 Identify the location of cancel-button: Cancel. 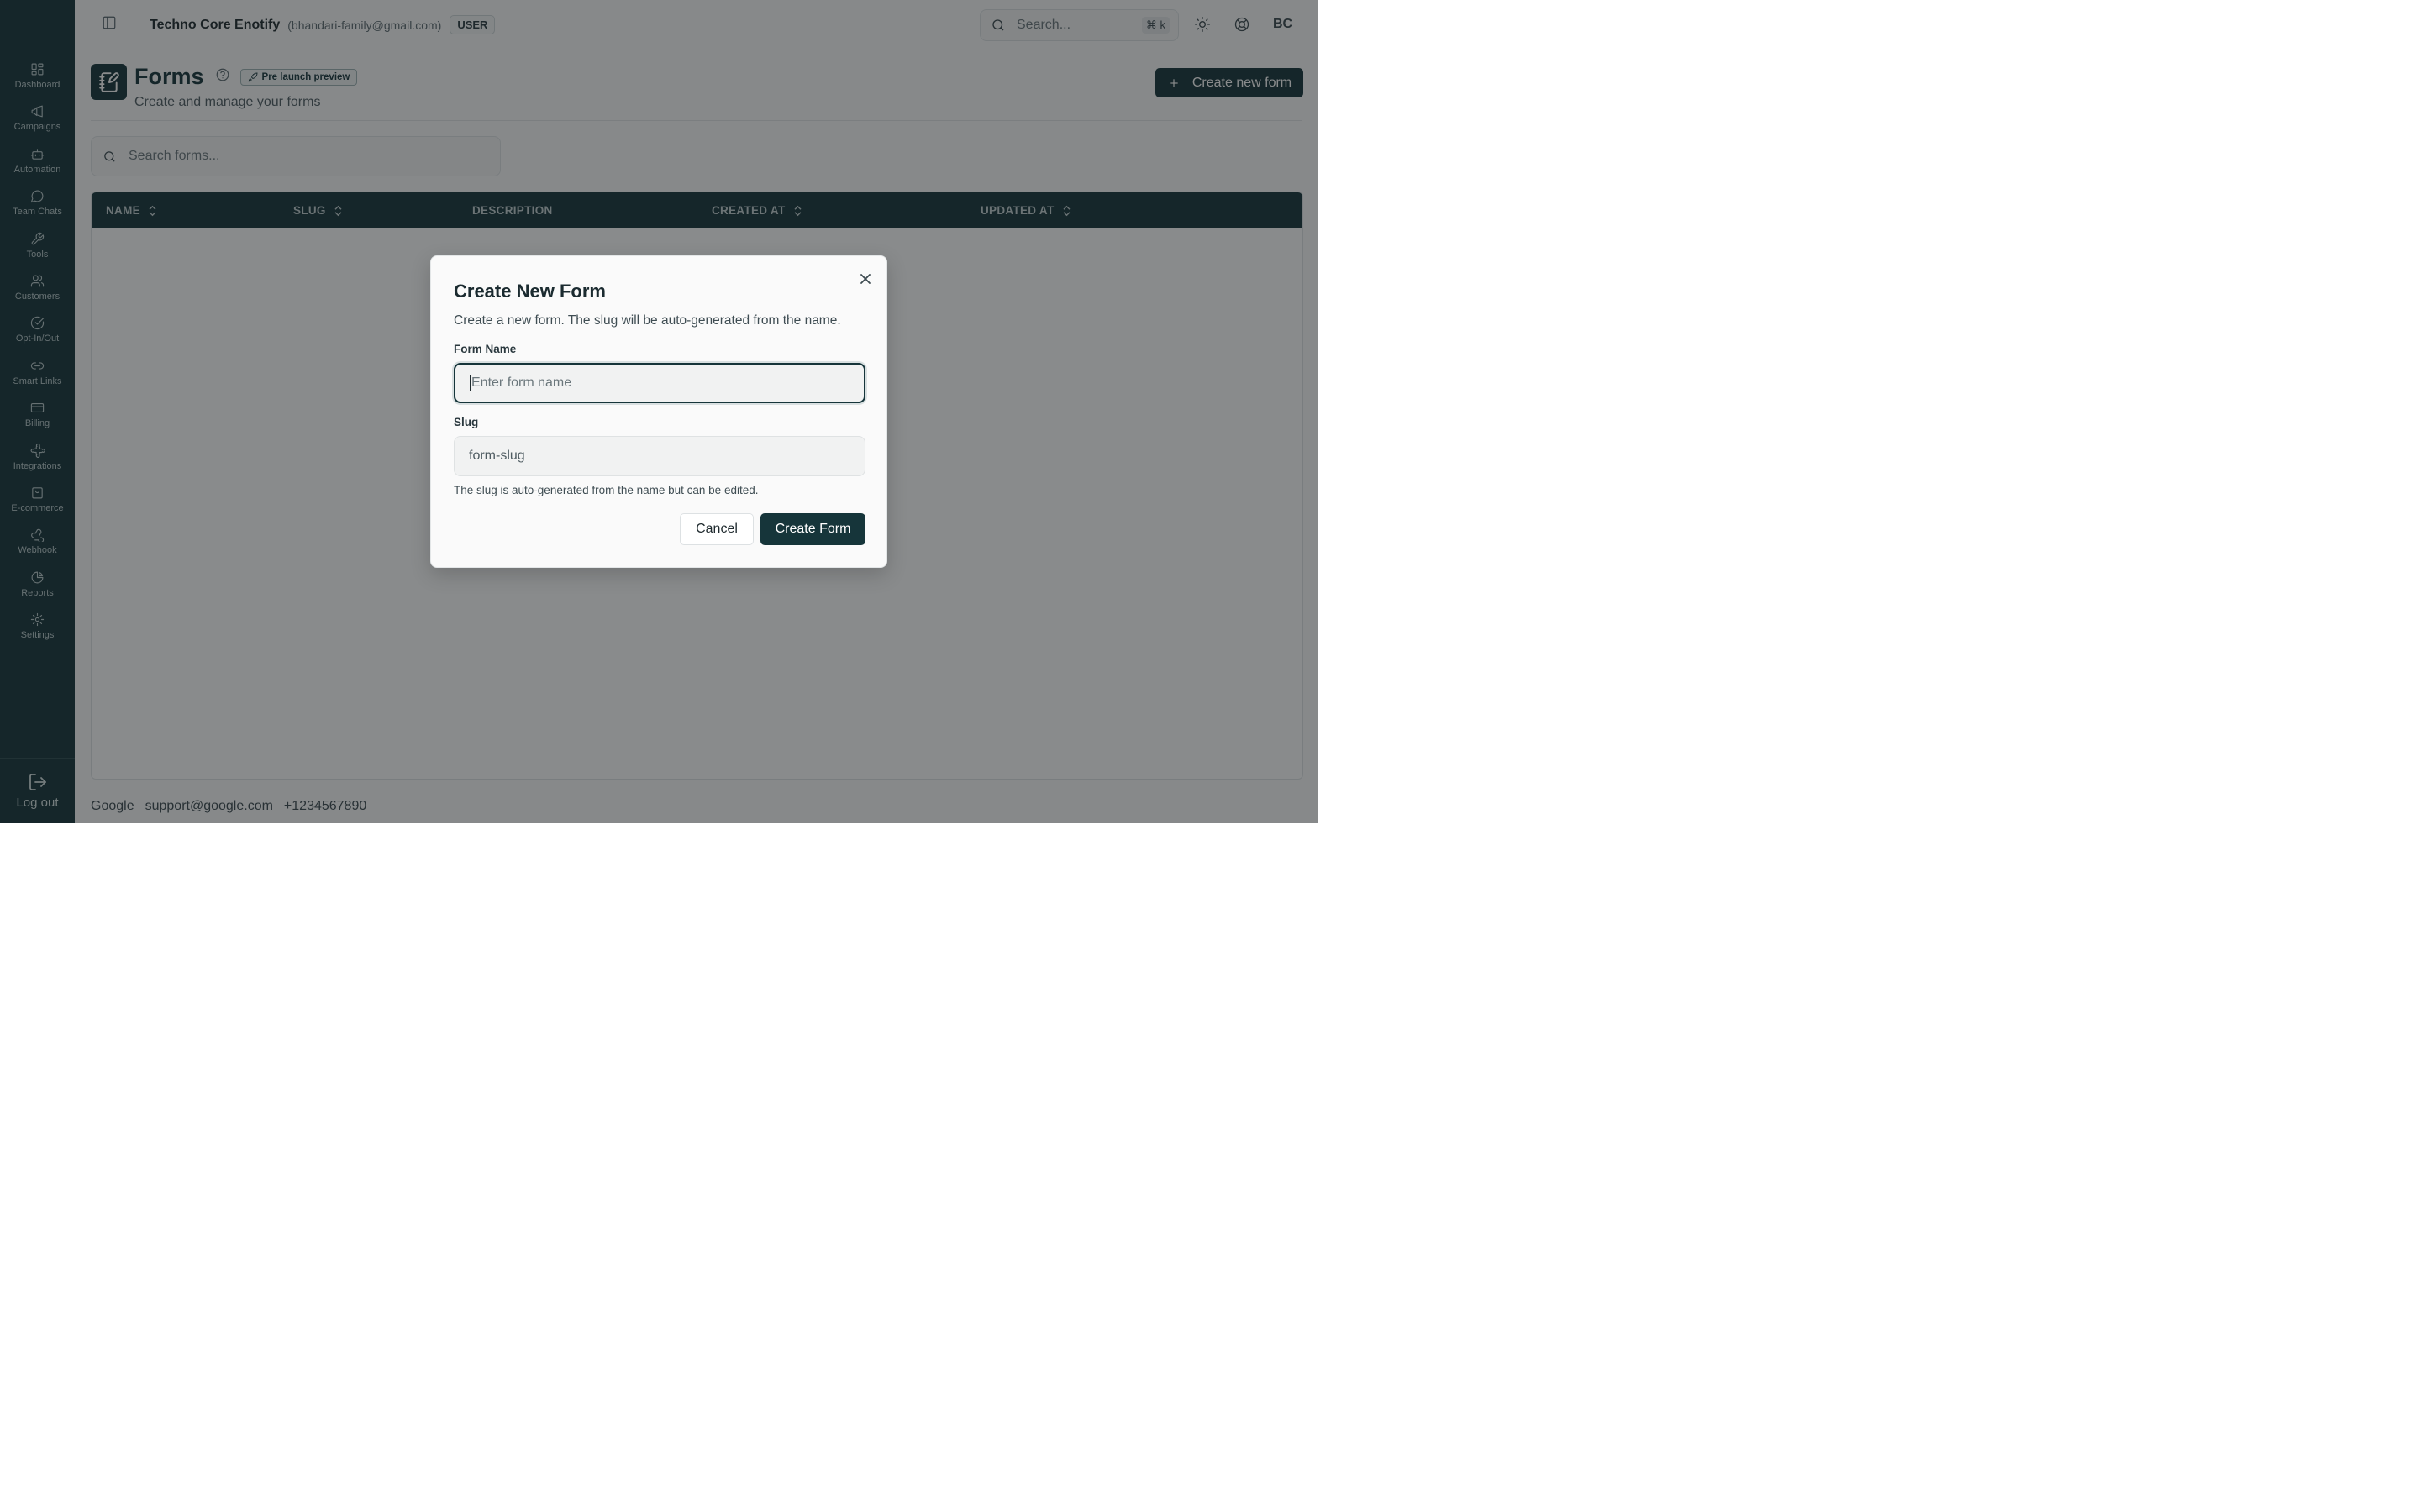
(717, 529).